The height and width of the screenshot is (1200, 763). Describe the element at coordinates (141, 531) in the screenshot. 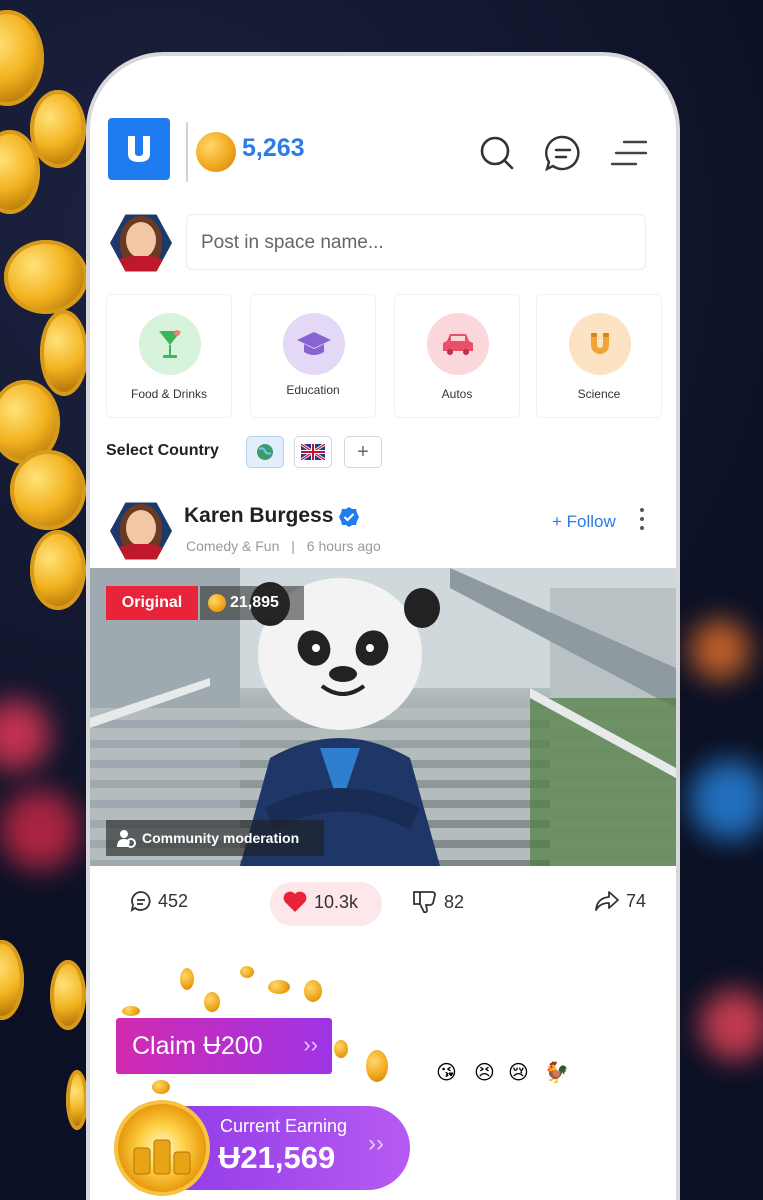

I see `author-avatar` at that location.